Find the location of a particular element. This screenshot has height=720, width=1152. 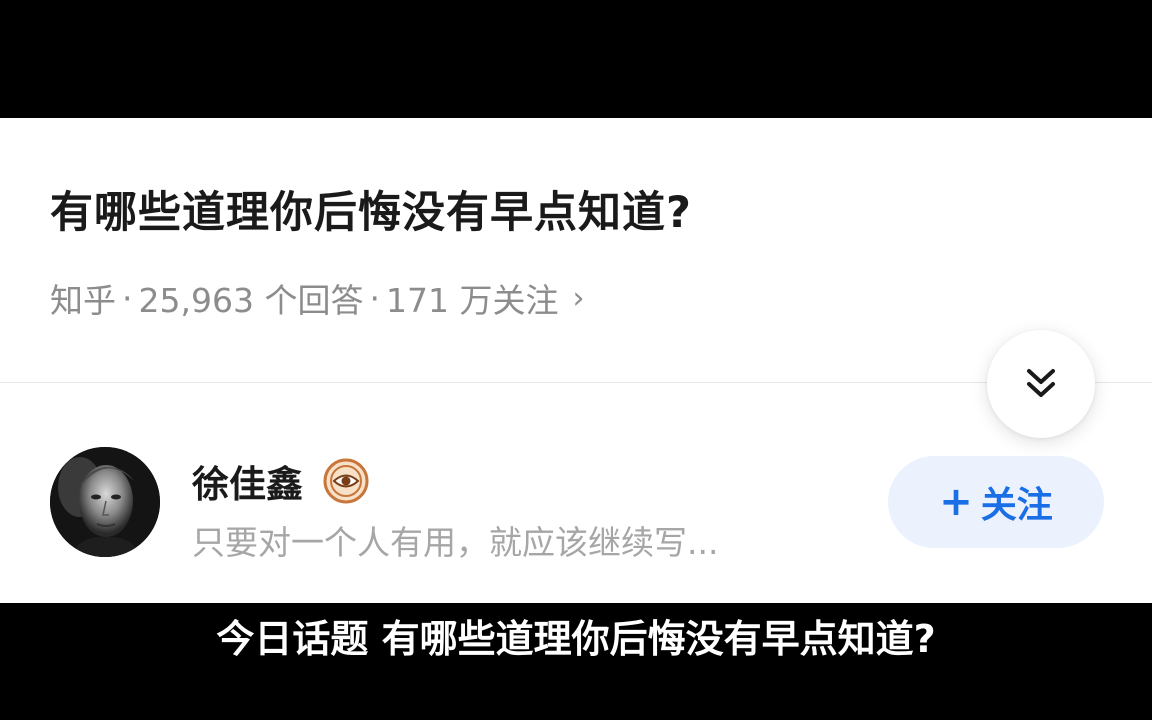

source-label: 知乎 is located at coordinates (83, 300).